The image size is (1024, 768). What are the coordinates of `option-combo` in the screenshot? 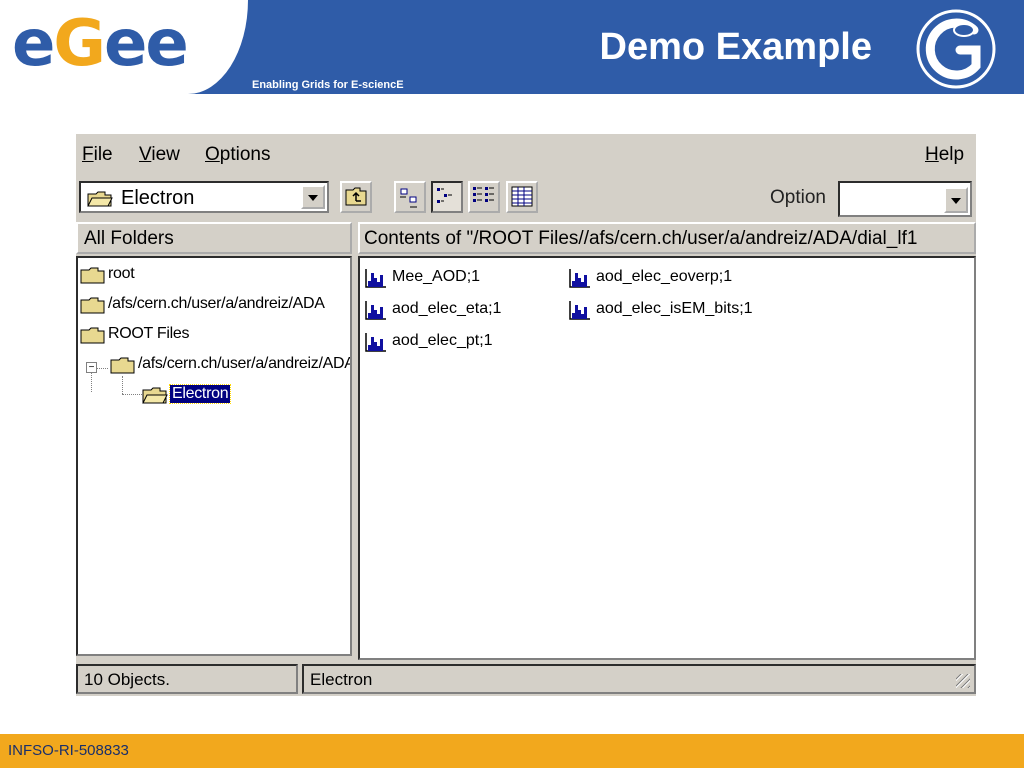 It's located at (905, 199).